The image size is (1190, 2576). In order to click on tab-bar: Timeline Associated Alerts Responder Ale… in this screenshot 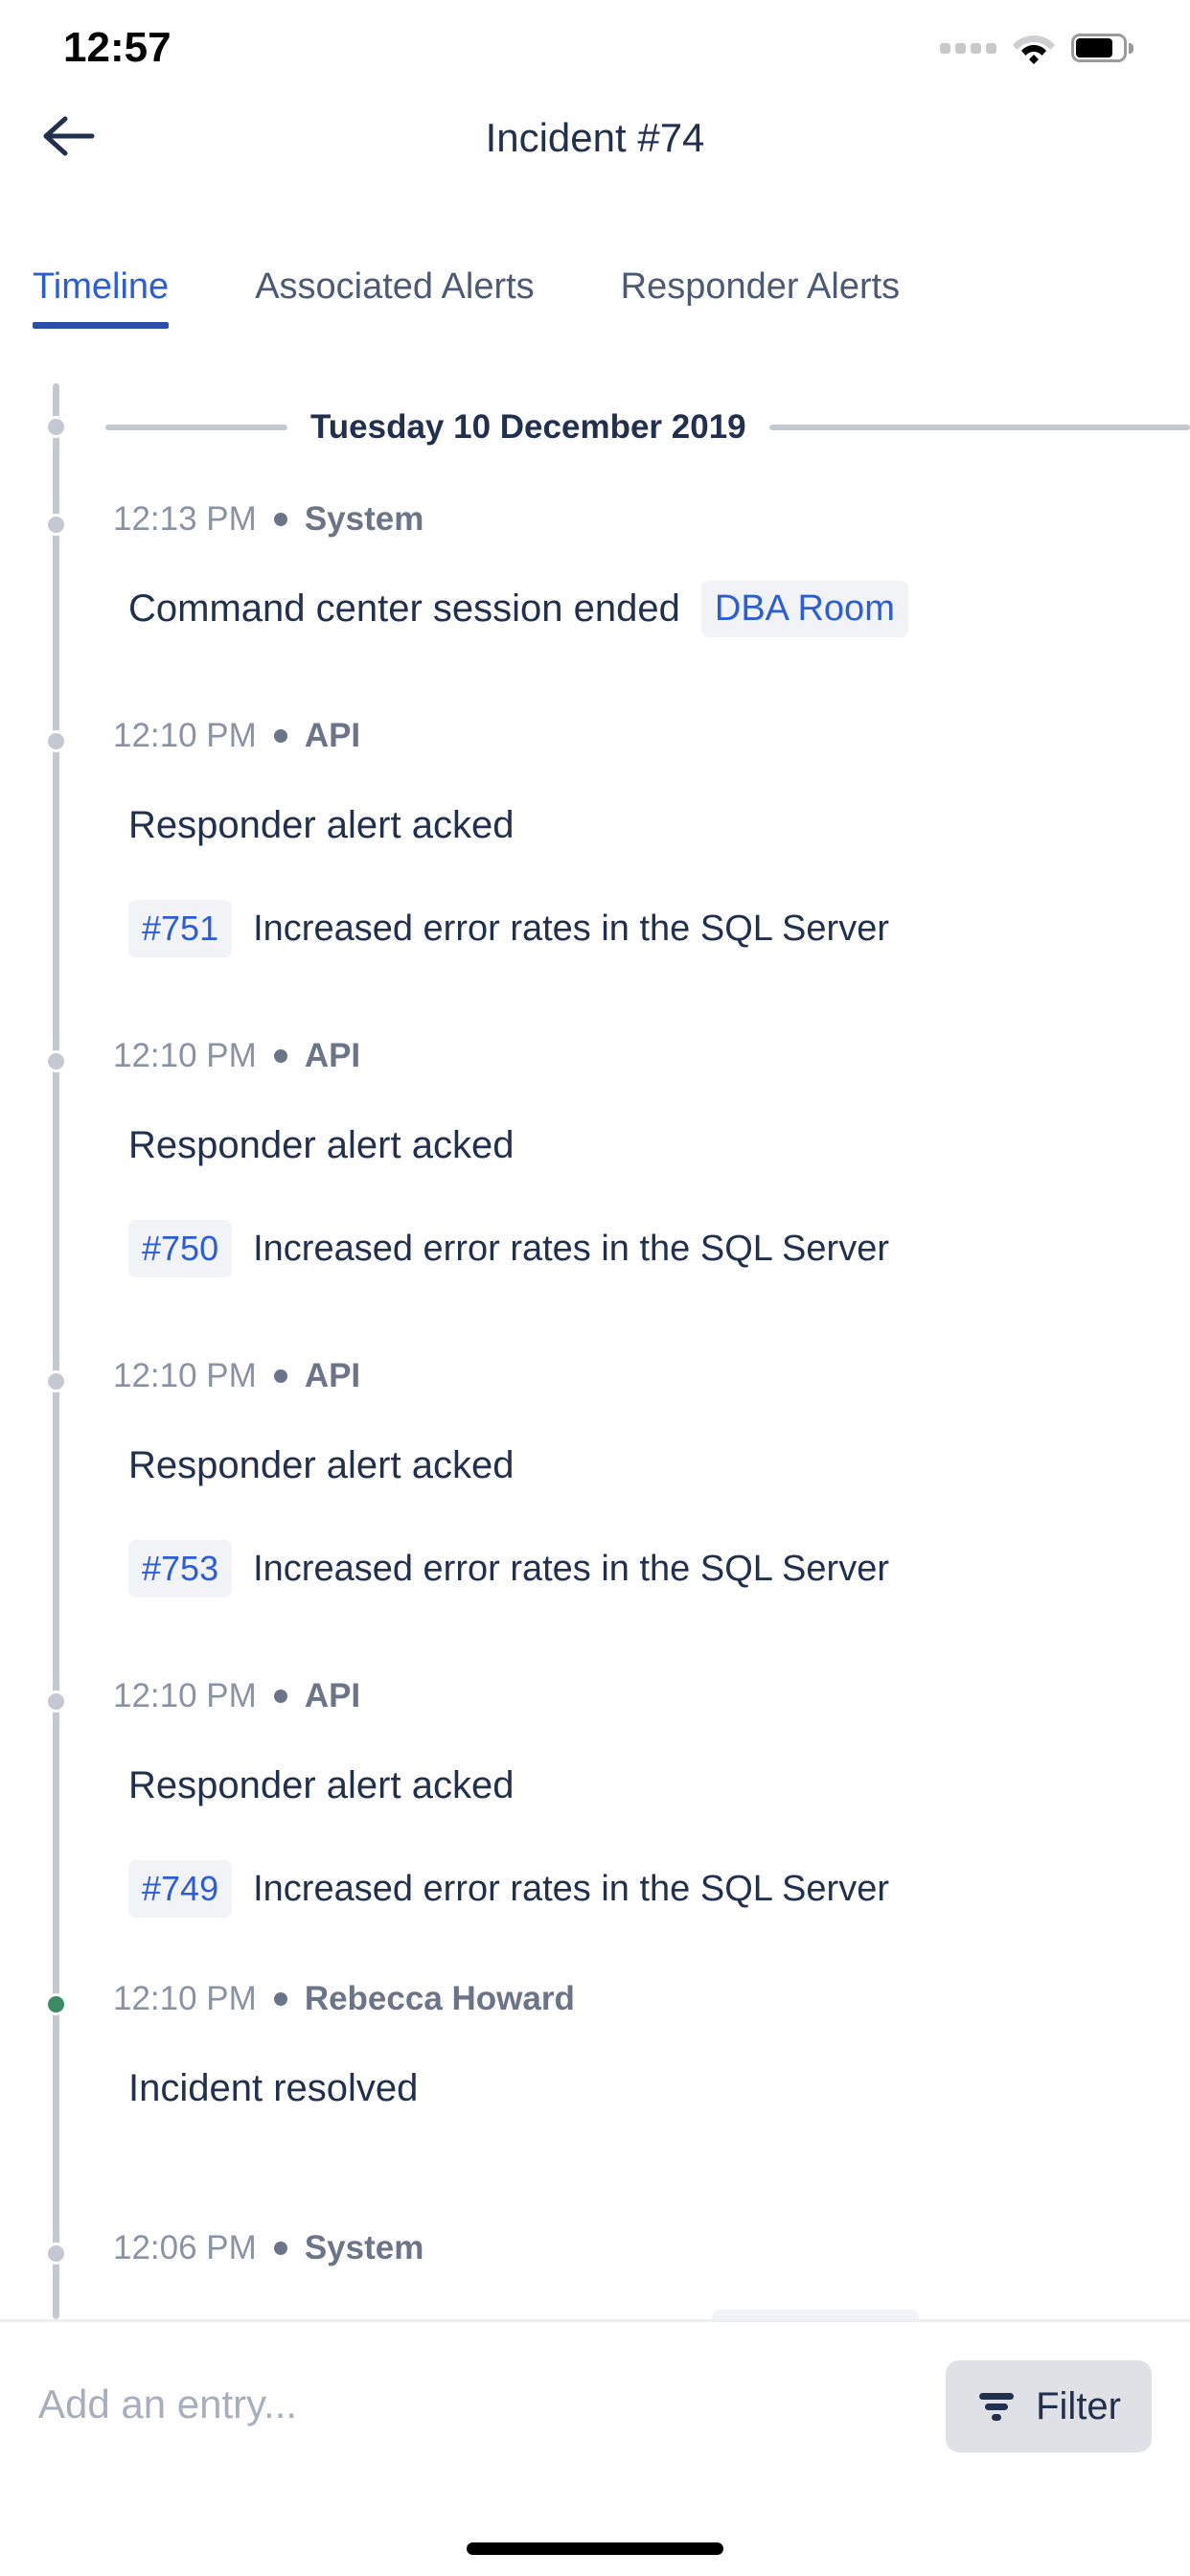, I will do `click(595, 305)`.